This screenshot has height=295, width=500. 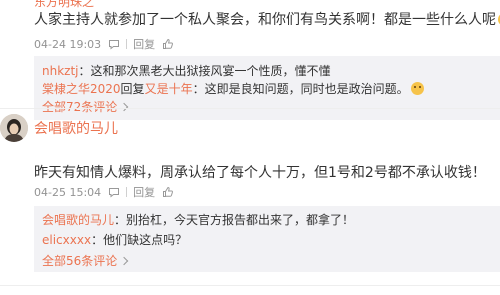 I want to click on comment-1-time: 04-24 19:03, so click(x=68, y=44).